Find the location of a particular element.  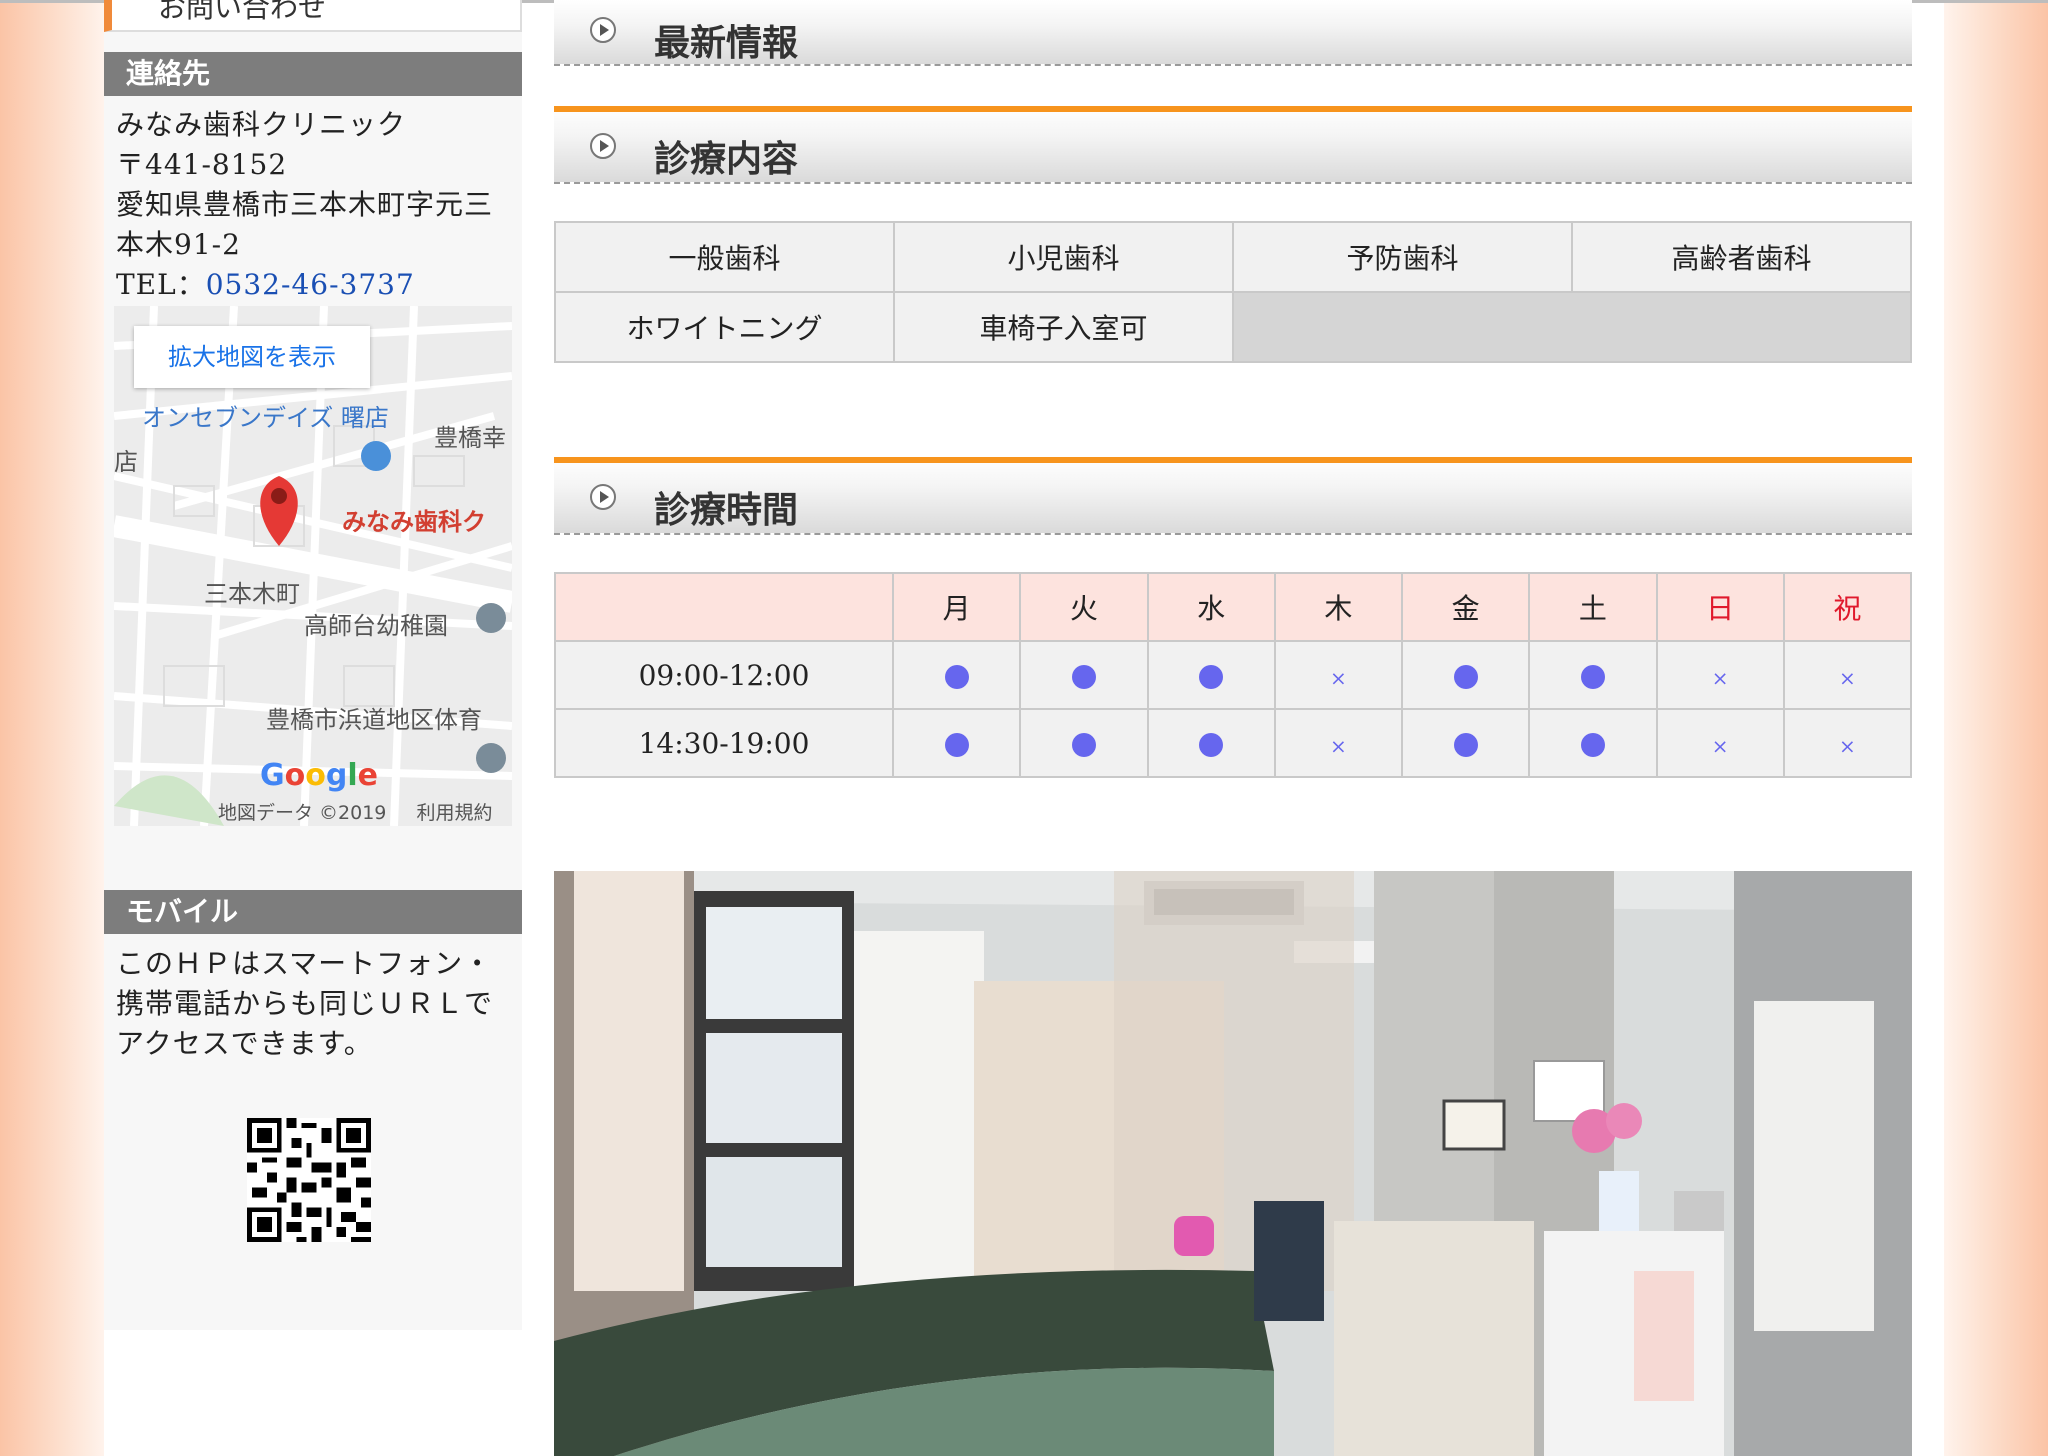

header-blank is located at coordinates (724, 607).